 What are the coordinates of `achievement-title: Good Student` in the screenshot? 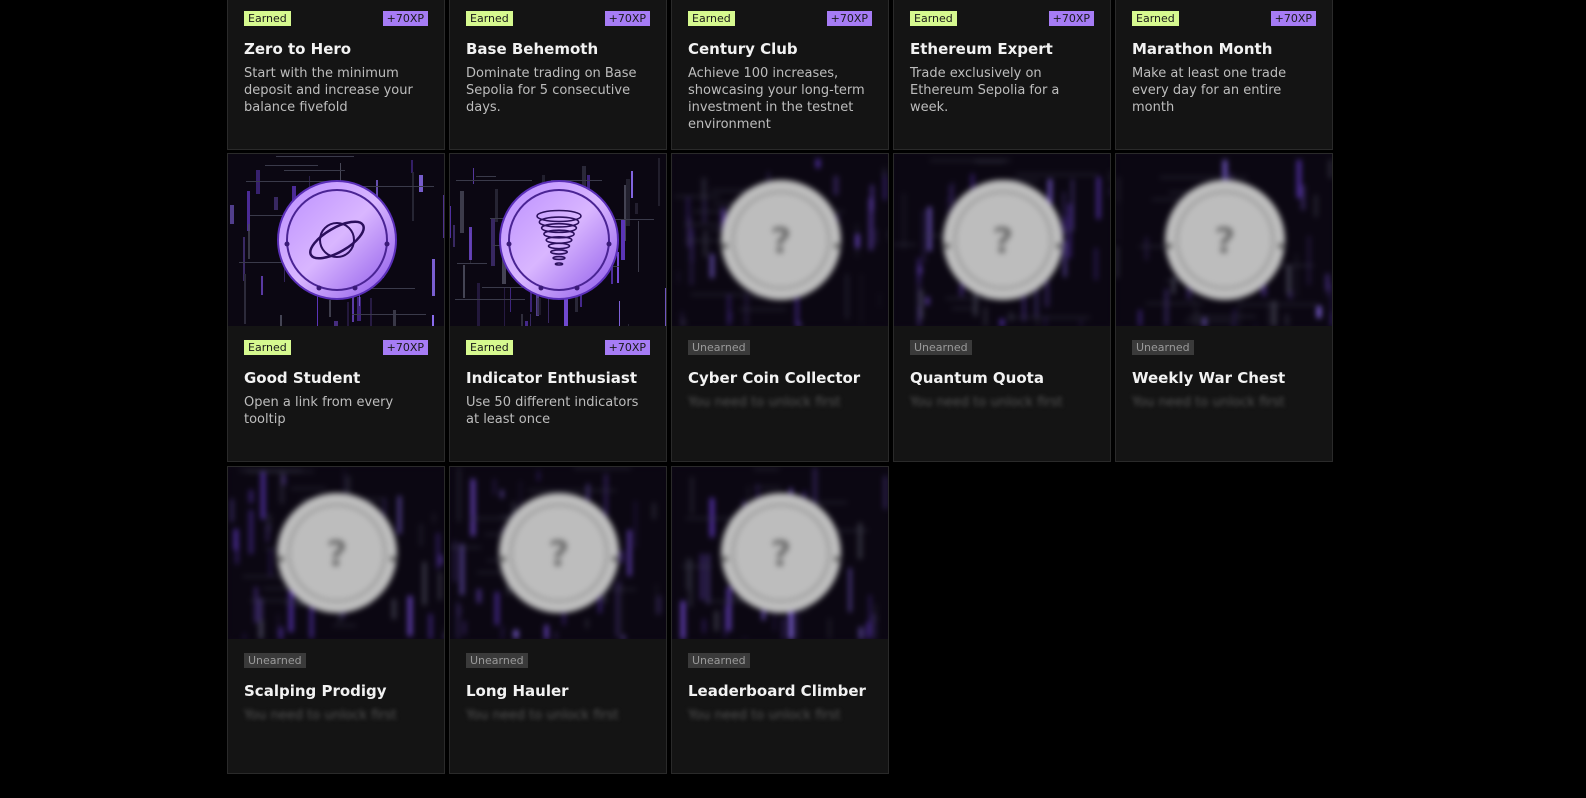 It's located at (302, 378).